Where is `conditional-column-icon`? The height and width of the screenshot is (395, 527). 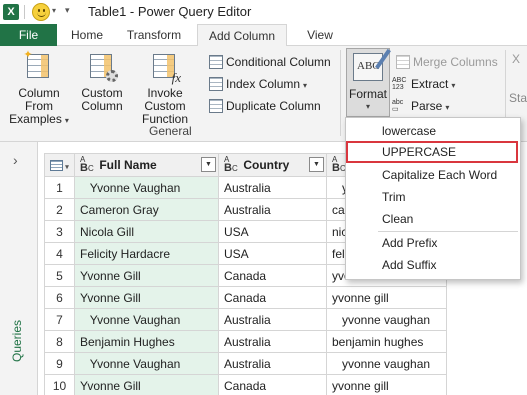
conditional-column-icon is located at coordinates (216, 61).